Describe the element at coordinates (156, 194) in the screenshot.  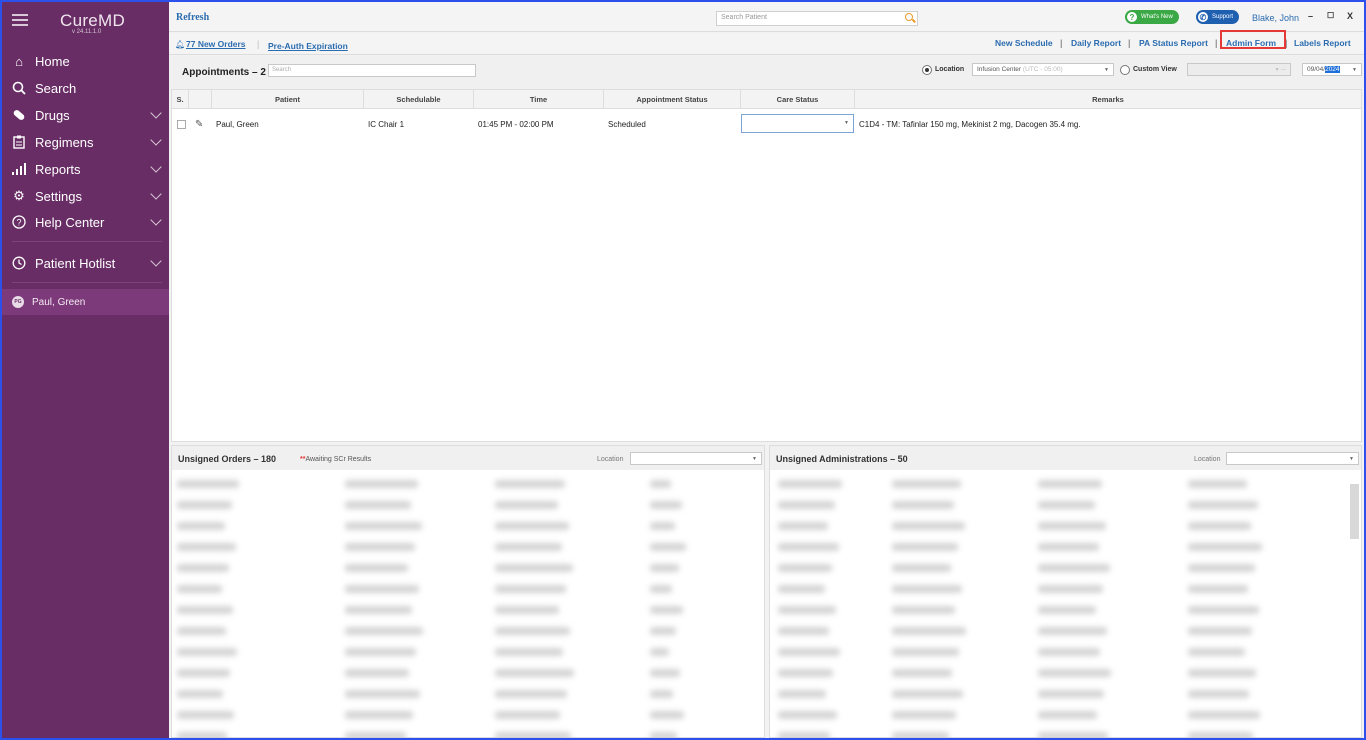
I see `chevron-down-icon` at that location.